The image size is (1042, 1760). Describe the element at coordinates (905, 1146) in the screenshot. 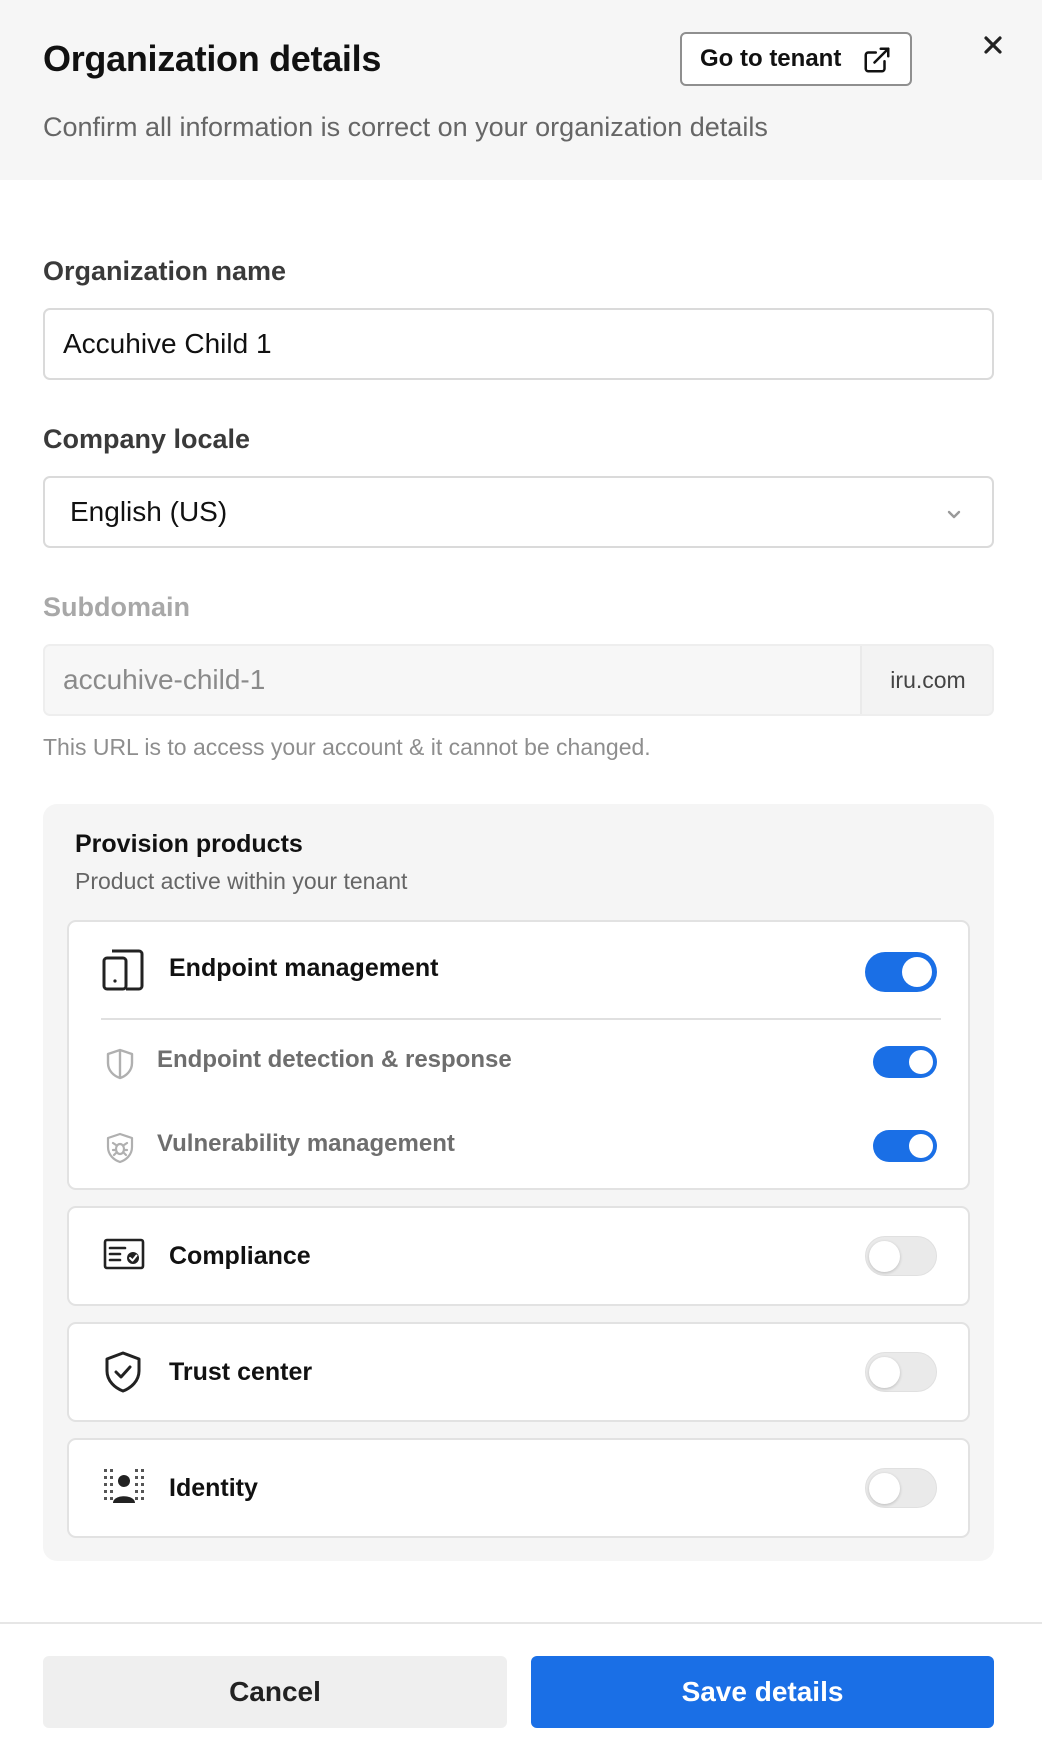

I see `vulnerability-management-toggle` at that location.